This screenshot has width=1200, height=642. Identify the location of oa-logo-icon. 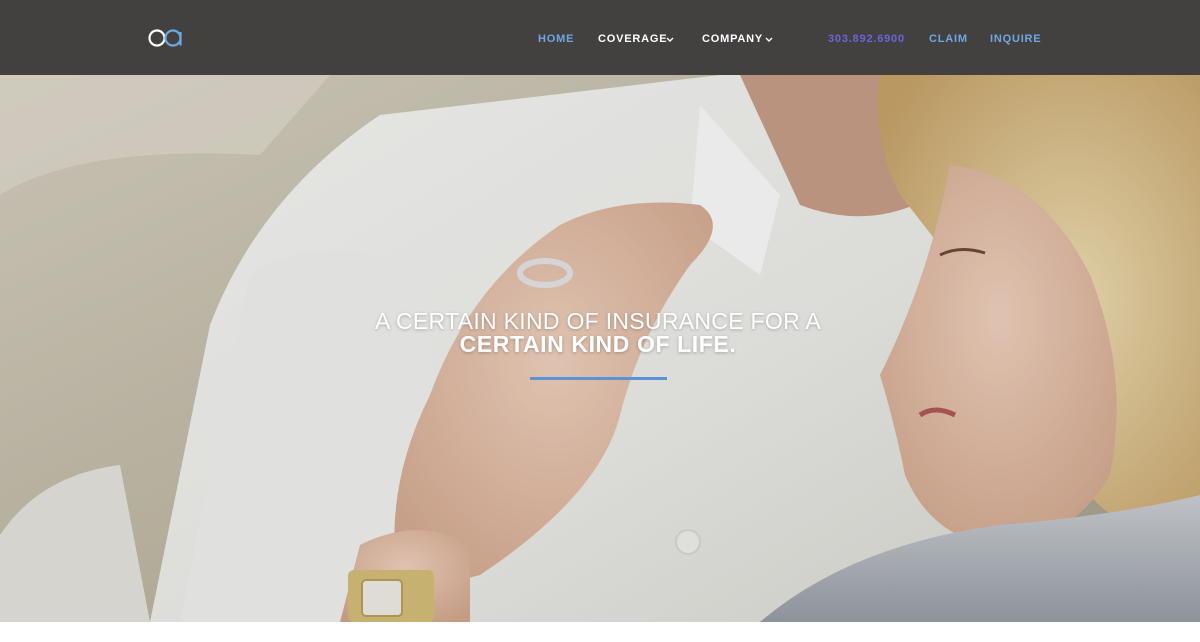
(165, 38).